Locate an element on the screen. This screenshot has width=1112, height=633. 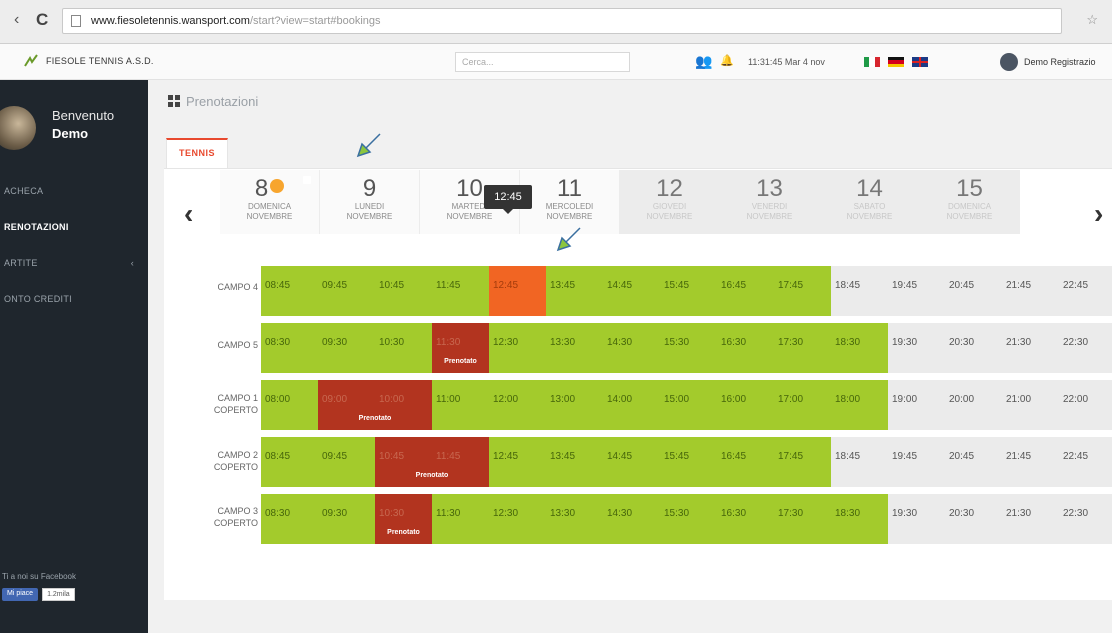
day-name: DOMENICA is located at coordinates (269, 206).